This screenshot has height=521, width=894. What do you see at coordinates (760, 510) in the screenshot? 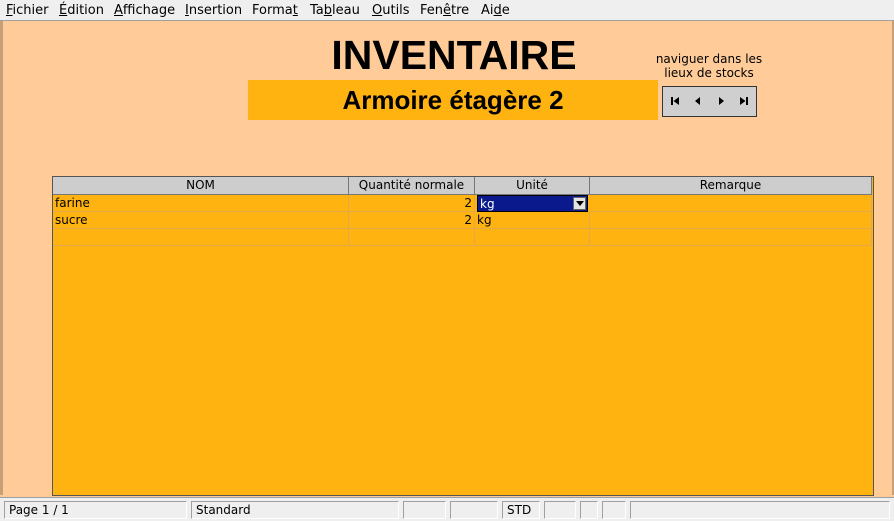
I see `status-info` at bounding box center [760, 510].